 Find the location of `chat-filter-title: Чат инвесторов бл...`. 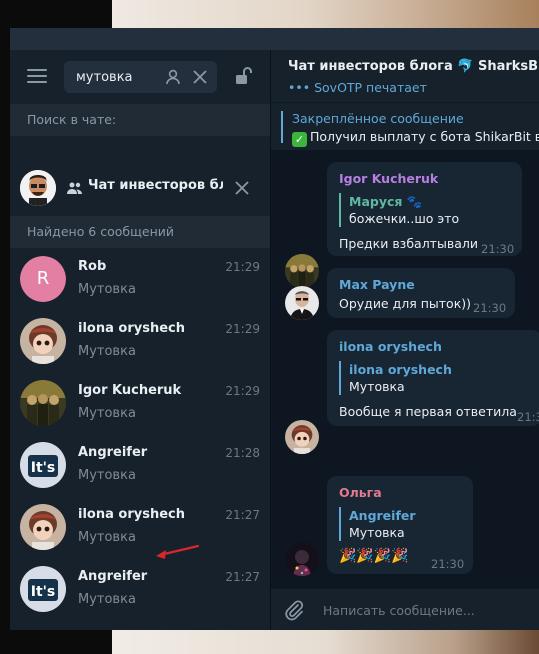

chat-filter-title: Чат инвесторов бл... is located at coordinates (155, 185).